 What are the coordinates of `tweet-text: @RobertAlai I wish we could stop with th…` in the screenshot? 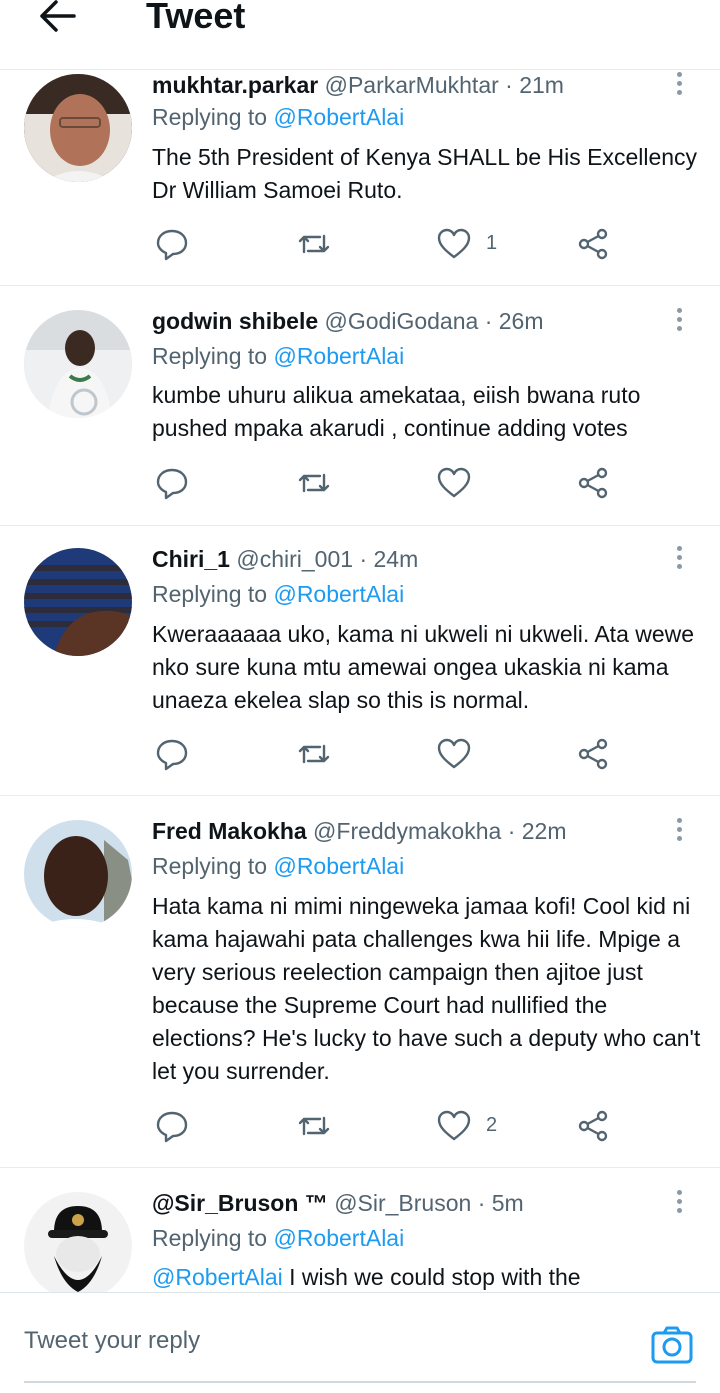 It's located at (429, 1276).